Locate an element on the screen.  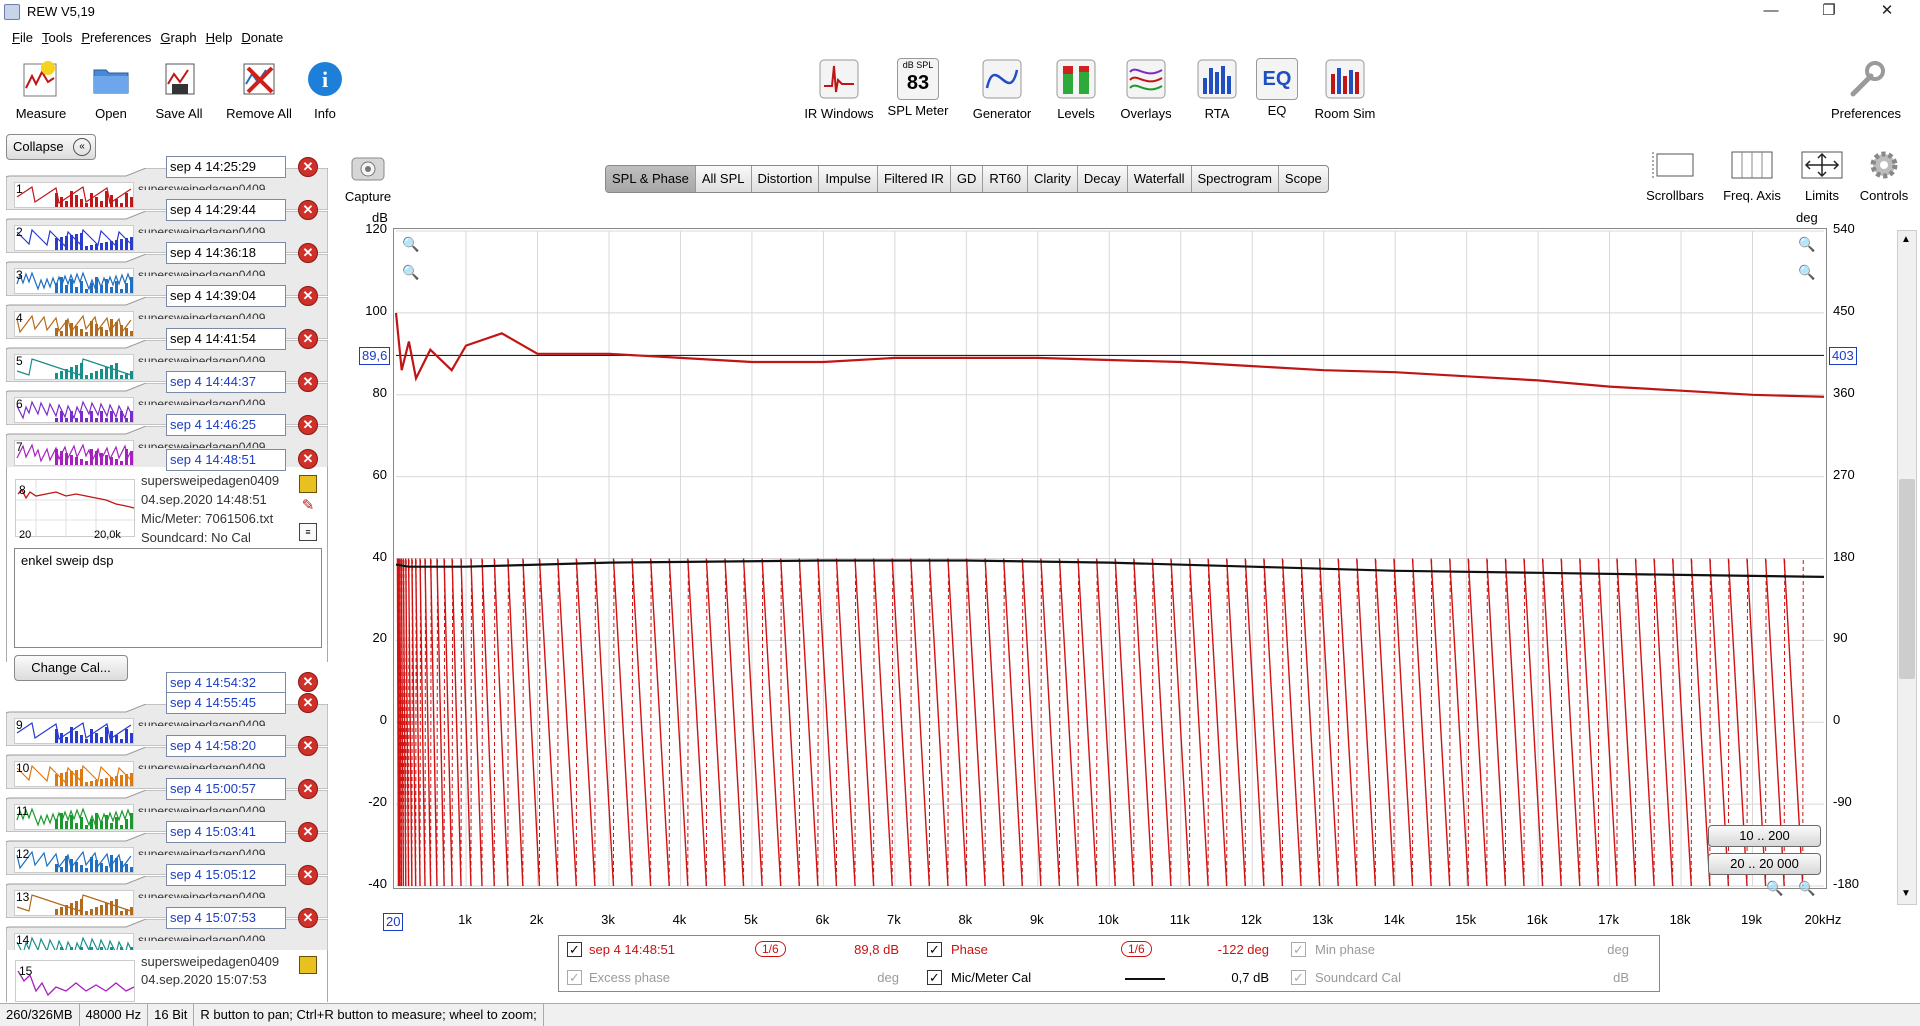
rta-button: RTA is located at coordinates (1217, 89).